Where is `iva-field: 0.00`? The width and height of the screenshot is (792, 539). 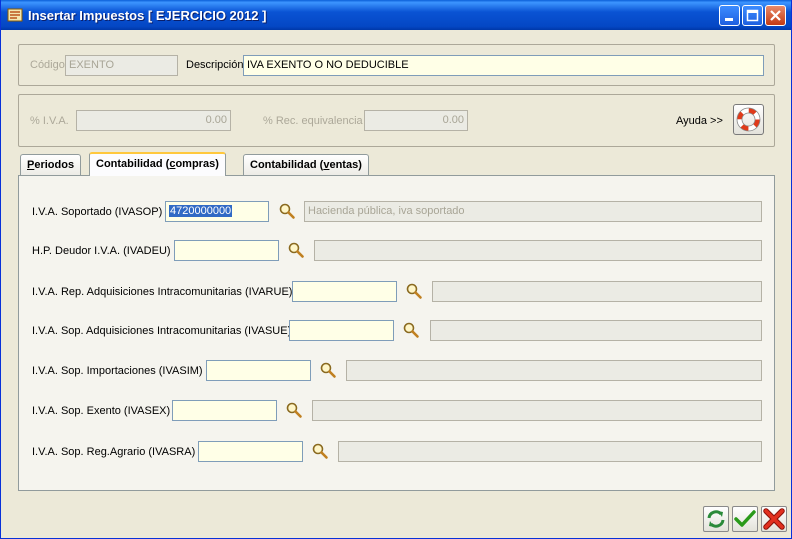 iva-field: 0.00 is located at coordinates (153, 120).